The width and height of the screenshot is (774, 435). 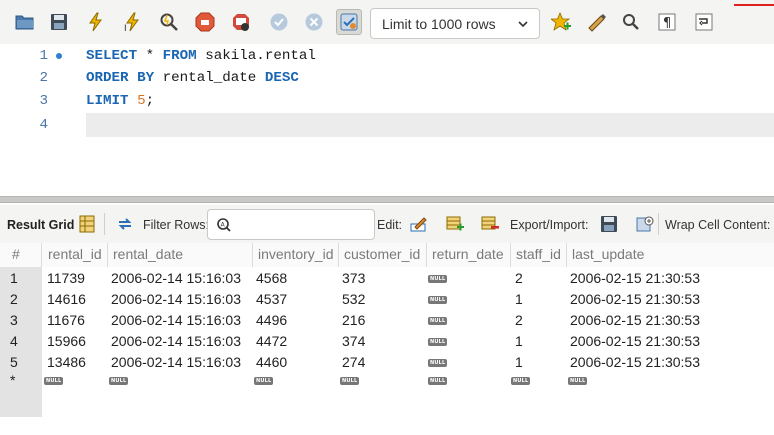 What do you see at coordinates (419, 224) in the screenshot?
I see `edit-row-icon` at bounding box center [419, 224].